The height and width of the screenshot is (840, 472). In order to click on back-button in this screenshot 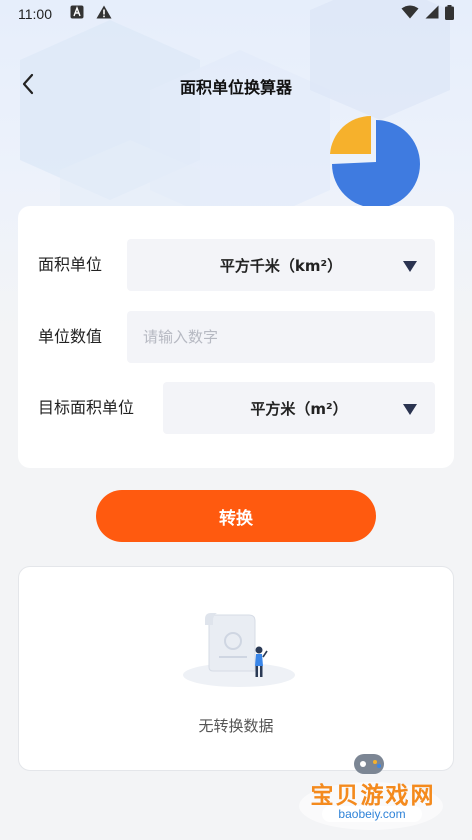, I will do `click(28, 86)`.